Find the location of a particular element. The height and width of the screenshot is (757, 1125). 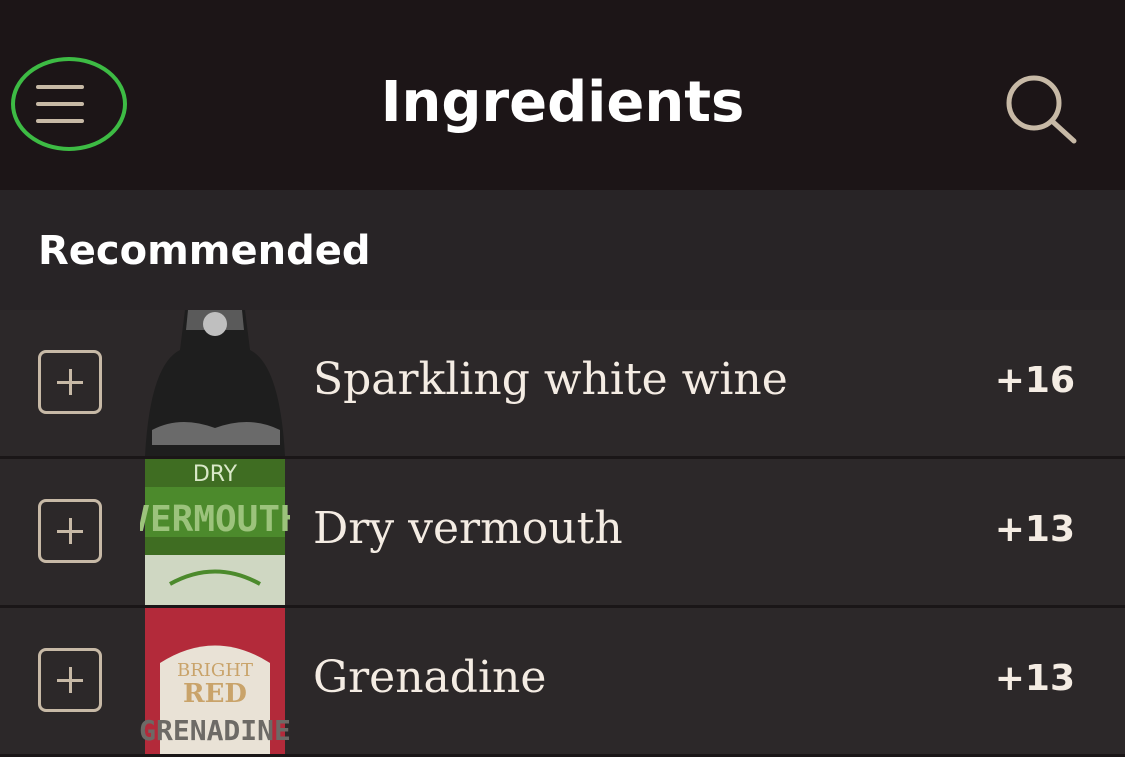

bottle-image: DRY VERMOUTH is located at coordinates (215, 532).